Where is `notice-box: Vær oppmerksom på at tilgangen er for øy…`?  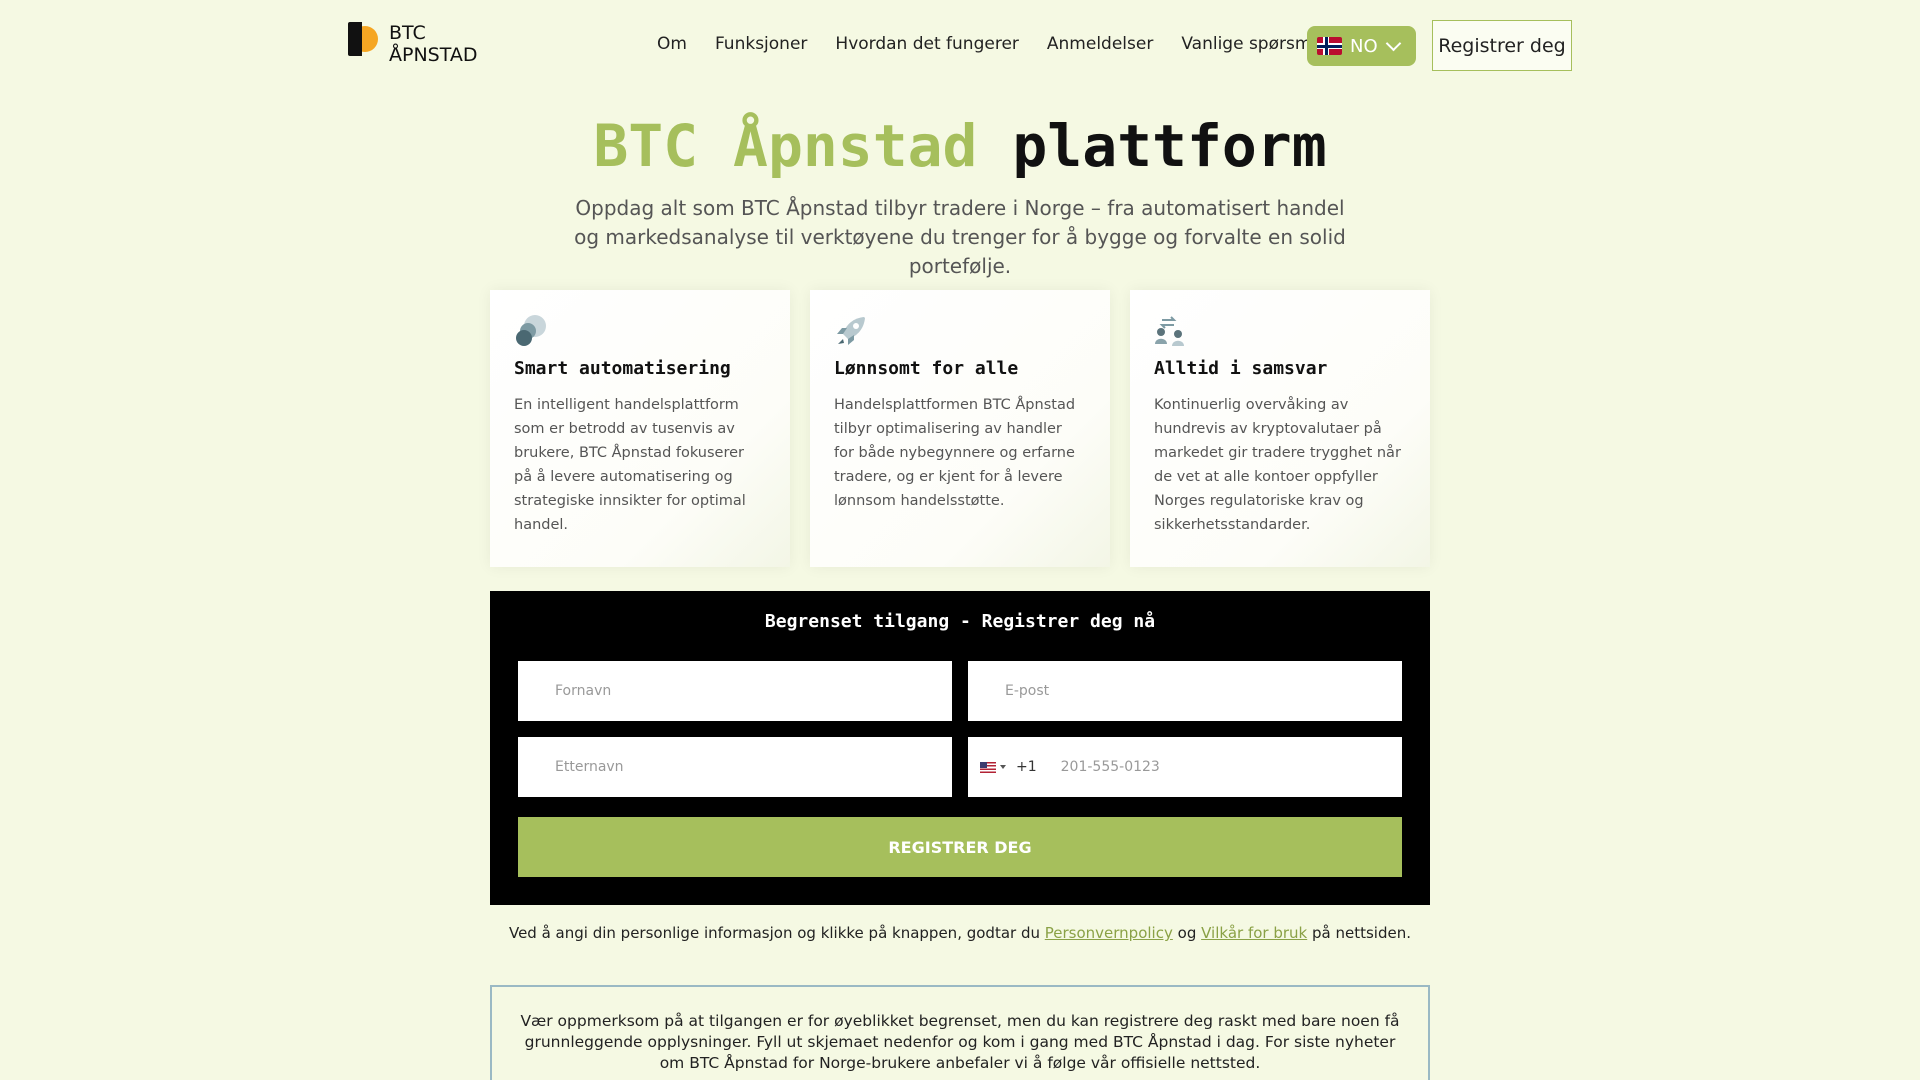
notice-box: Vær oppmerksom på at tilgangen er for øy… is located at coordinates (960, 1032).